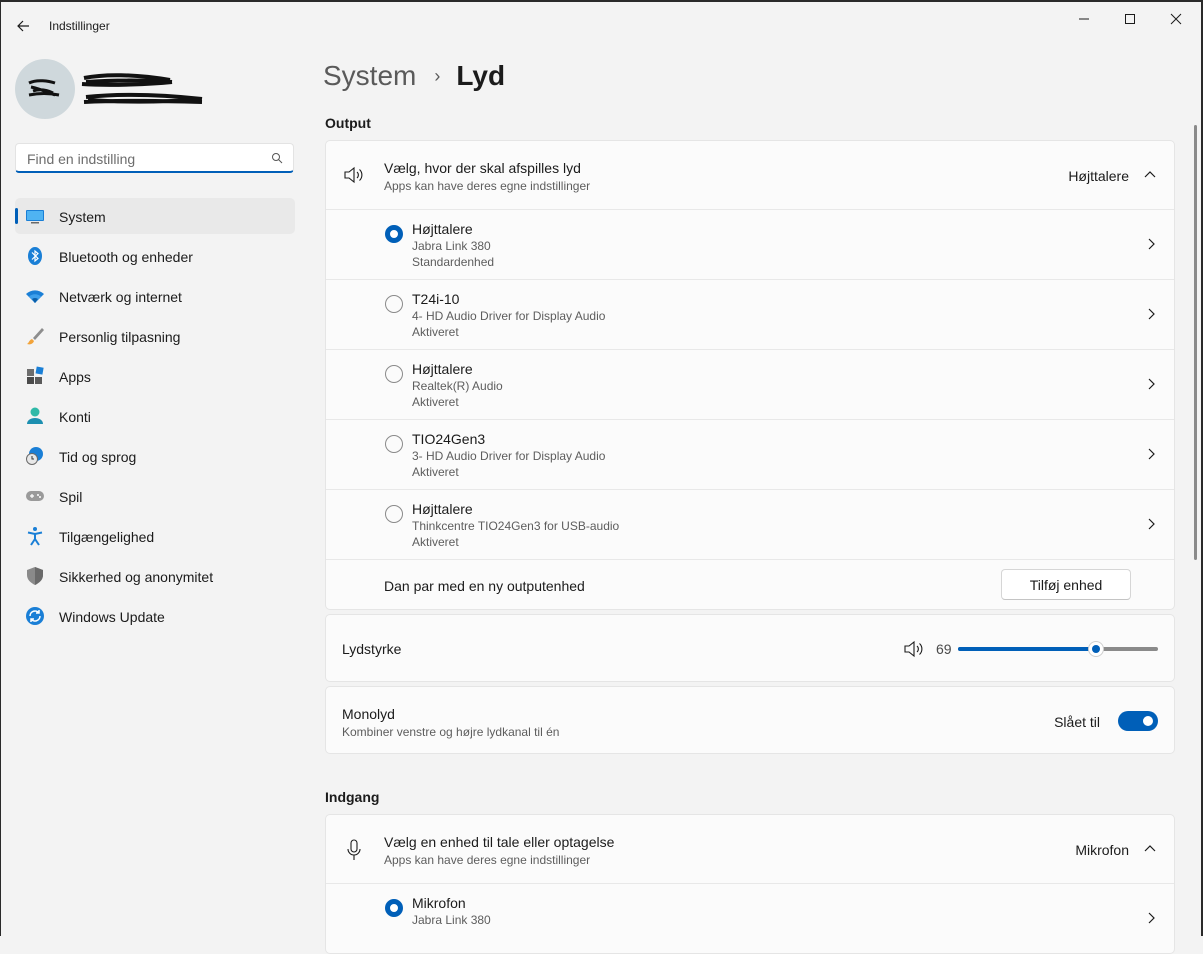  What do you see at coordinates (155, 376) in the screenshot?
I see `sidebar-item-apps: Apps` at bounding box center [155, 376].